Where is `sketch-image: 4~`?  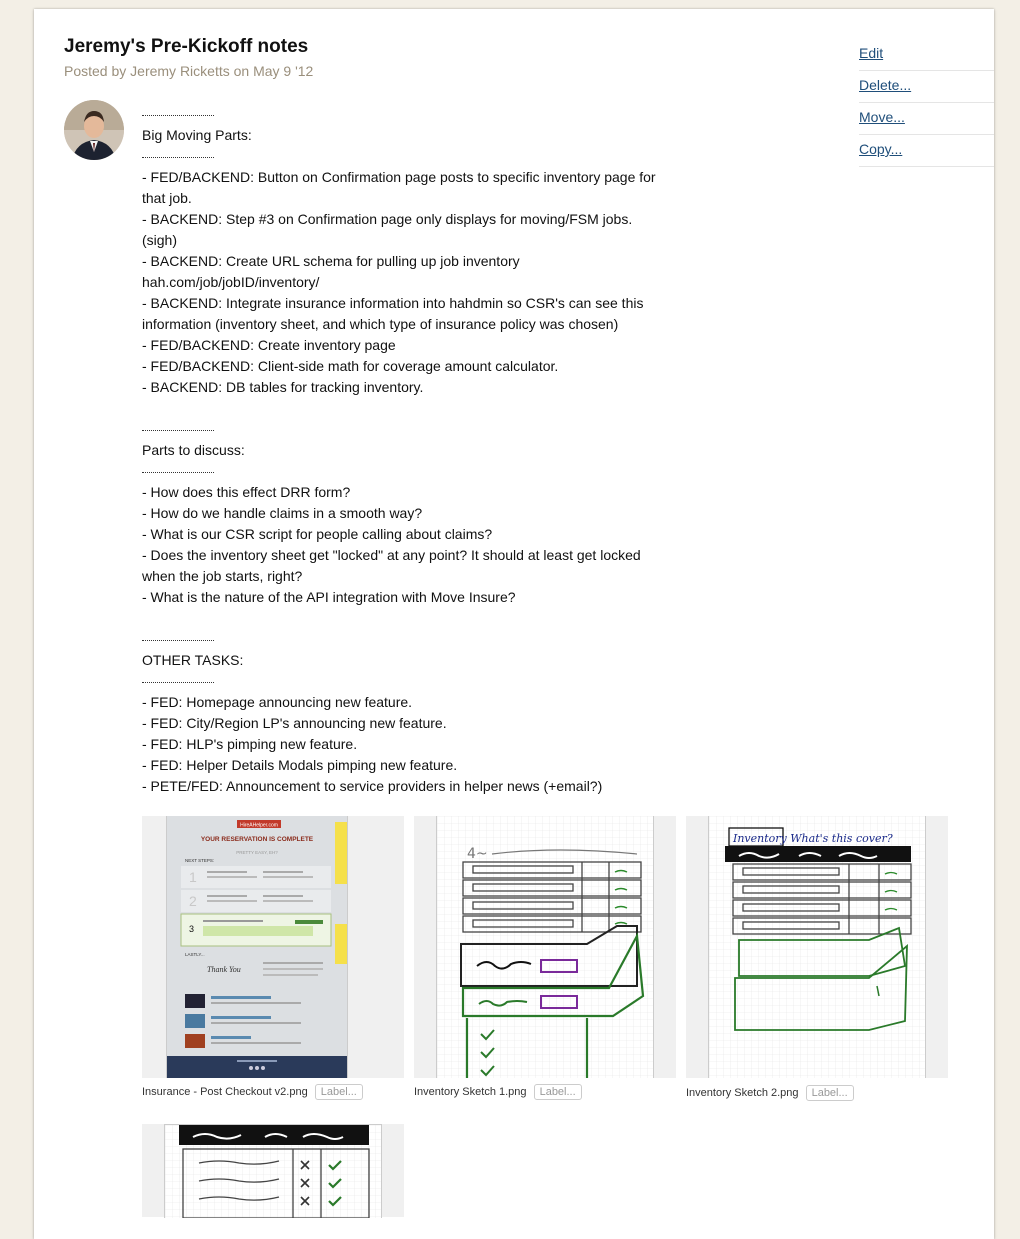
sketch-image: 4~ is located at coordinates (545, 947).